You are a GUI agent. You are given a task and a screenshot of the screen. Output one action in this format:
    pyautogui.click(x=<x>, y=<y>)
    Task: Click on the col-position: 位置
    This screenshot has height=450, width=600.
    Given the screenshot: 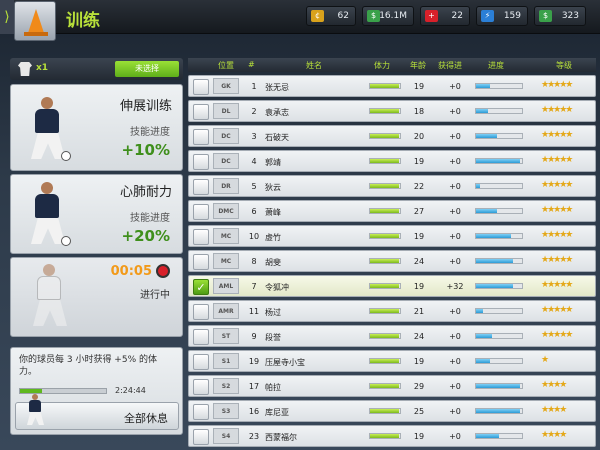 What is the action you would take?
    pyautogui.click(x=226, y=65)
    